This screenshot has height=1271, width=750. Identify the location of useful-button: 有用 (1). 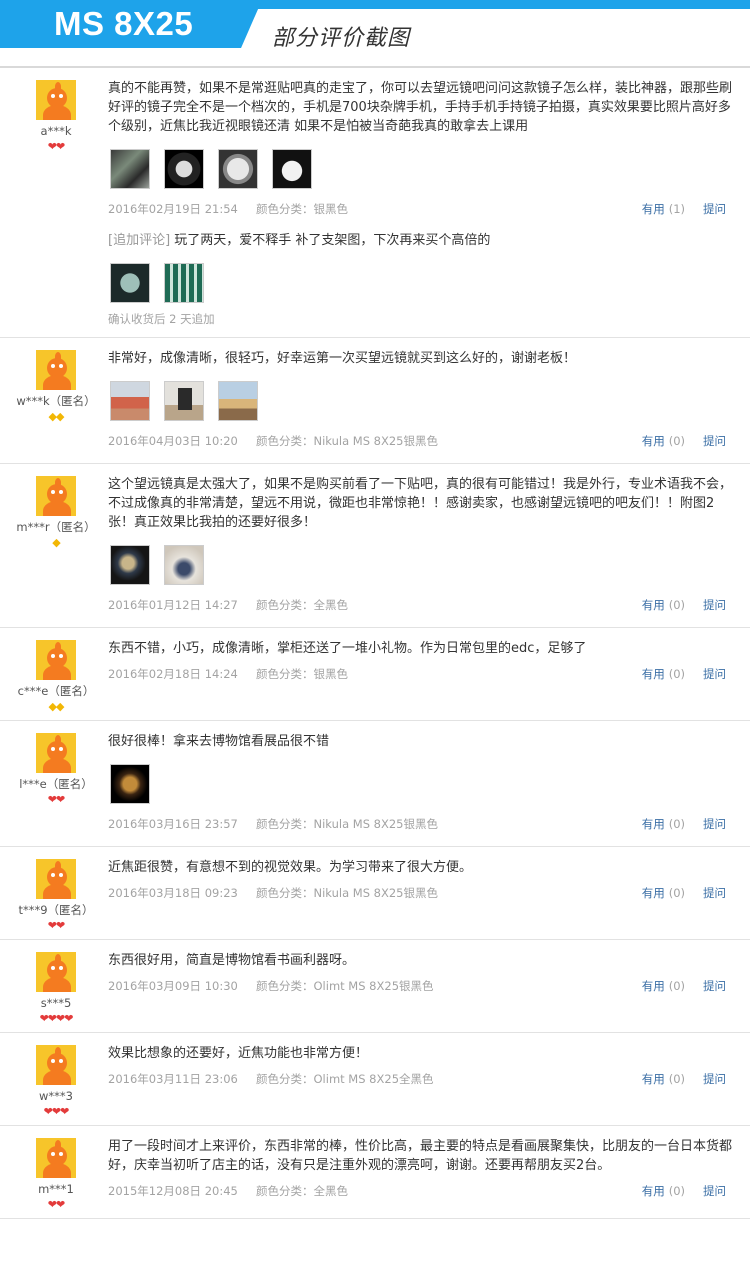
(663, 209).